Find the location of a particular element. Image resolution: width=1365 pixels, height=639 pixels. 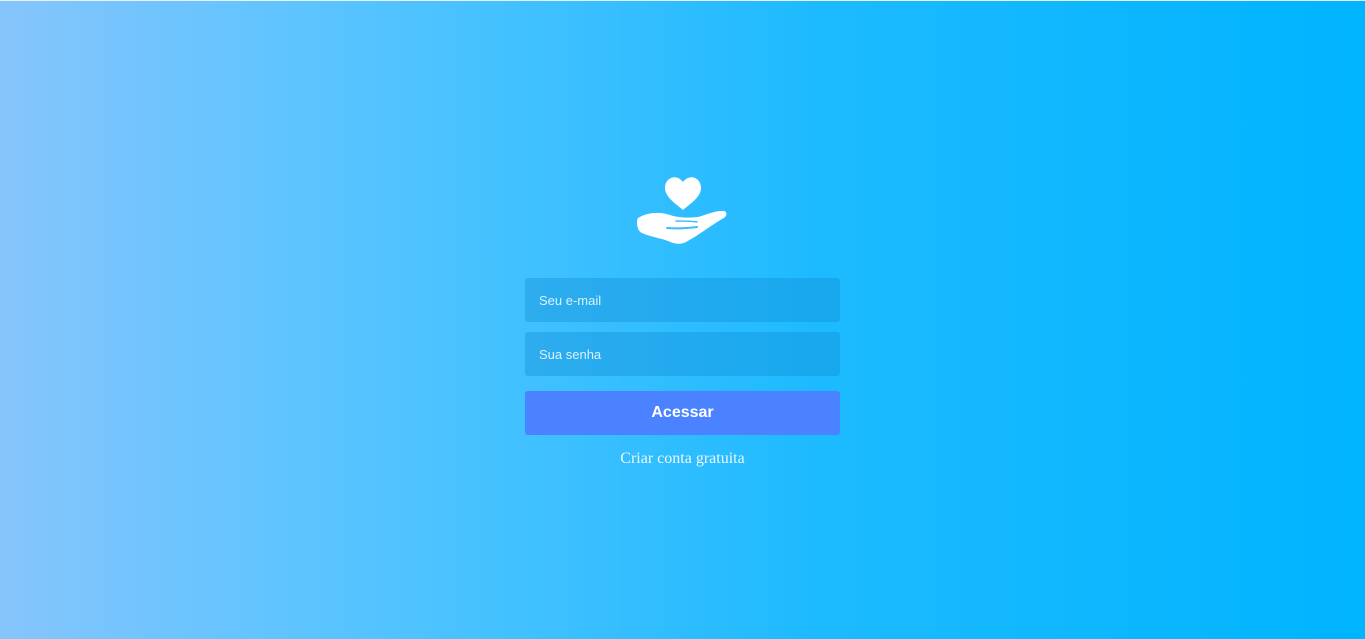

create-account-link: Criar conta gratuita is located at coordinates (682, 459).